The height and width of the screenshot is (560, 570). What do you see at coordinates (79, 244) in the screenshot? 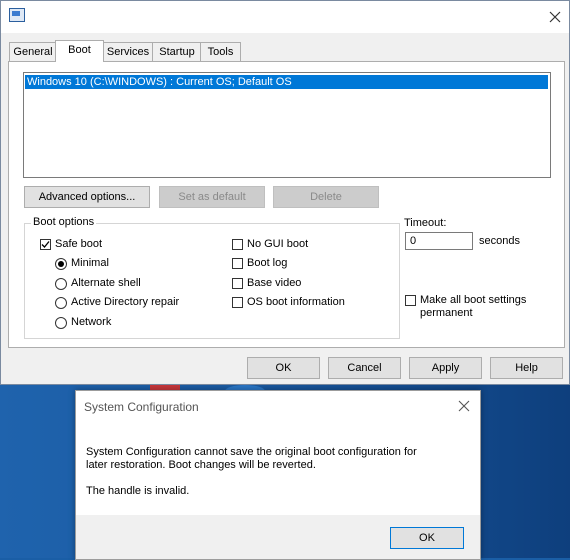
I see `safe-boot-label: Safe boot` at bounding box center [79, 244].